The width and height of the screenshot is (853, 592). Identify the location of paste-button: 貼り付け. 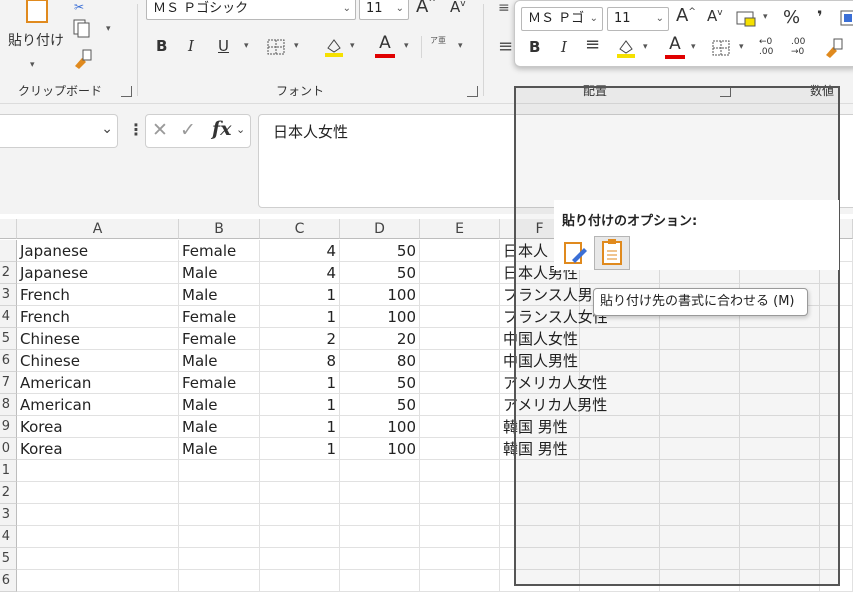
(36, 41).